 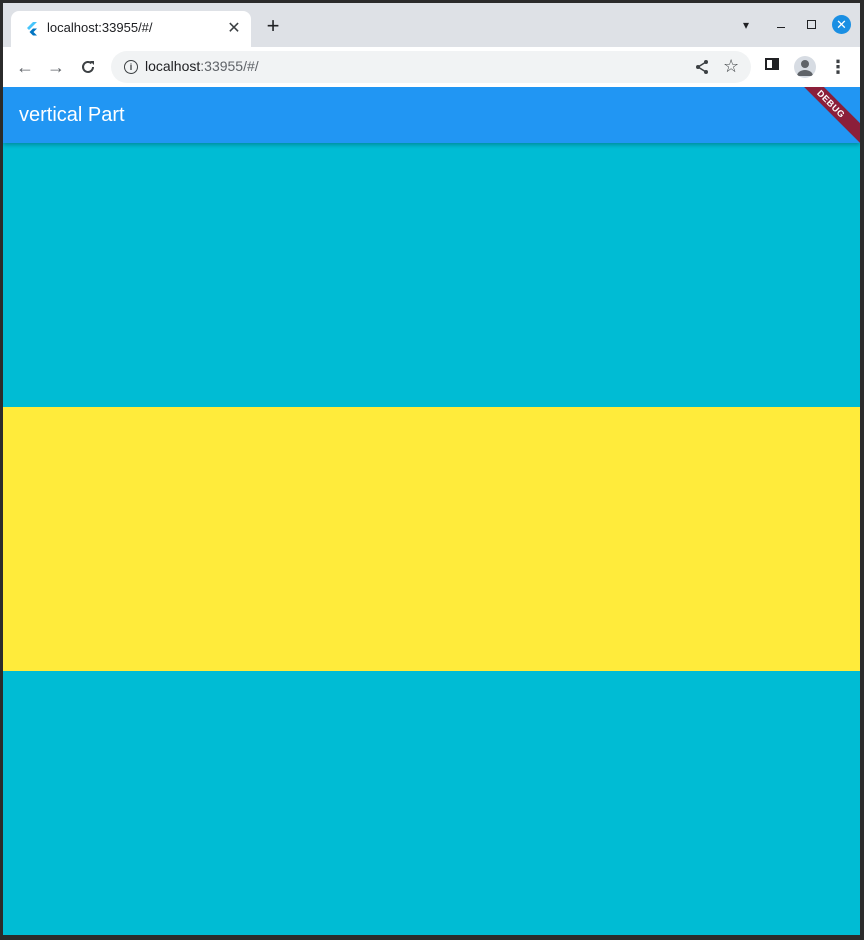 I want to click on url-text: localhost:33955/#/, so click(x=202, y=66).